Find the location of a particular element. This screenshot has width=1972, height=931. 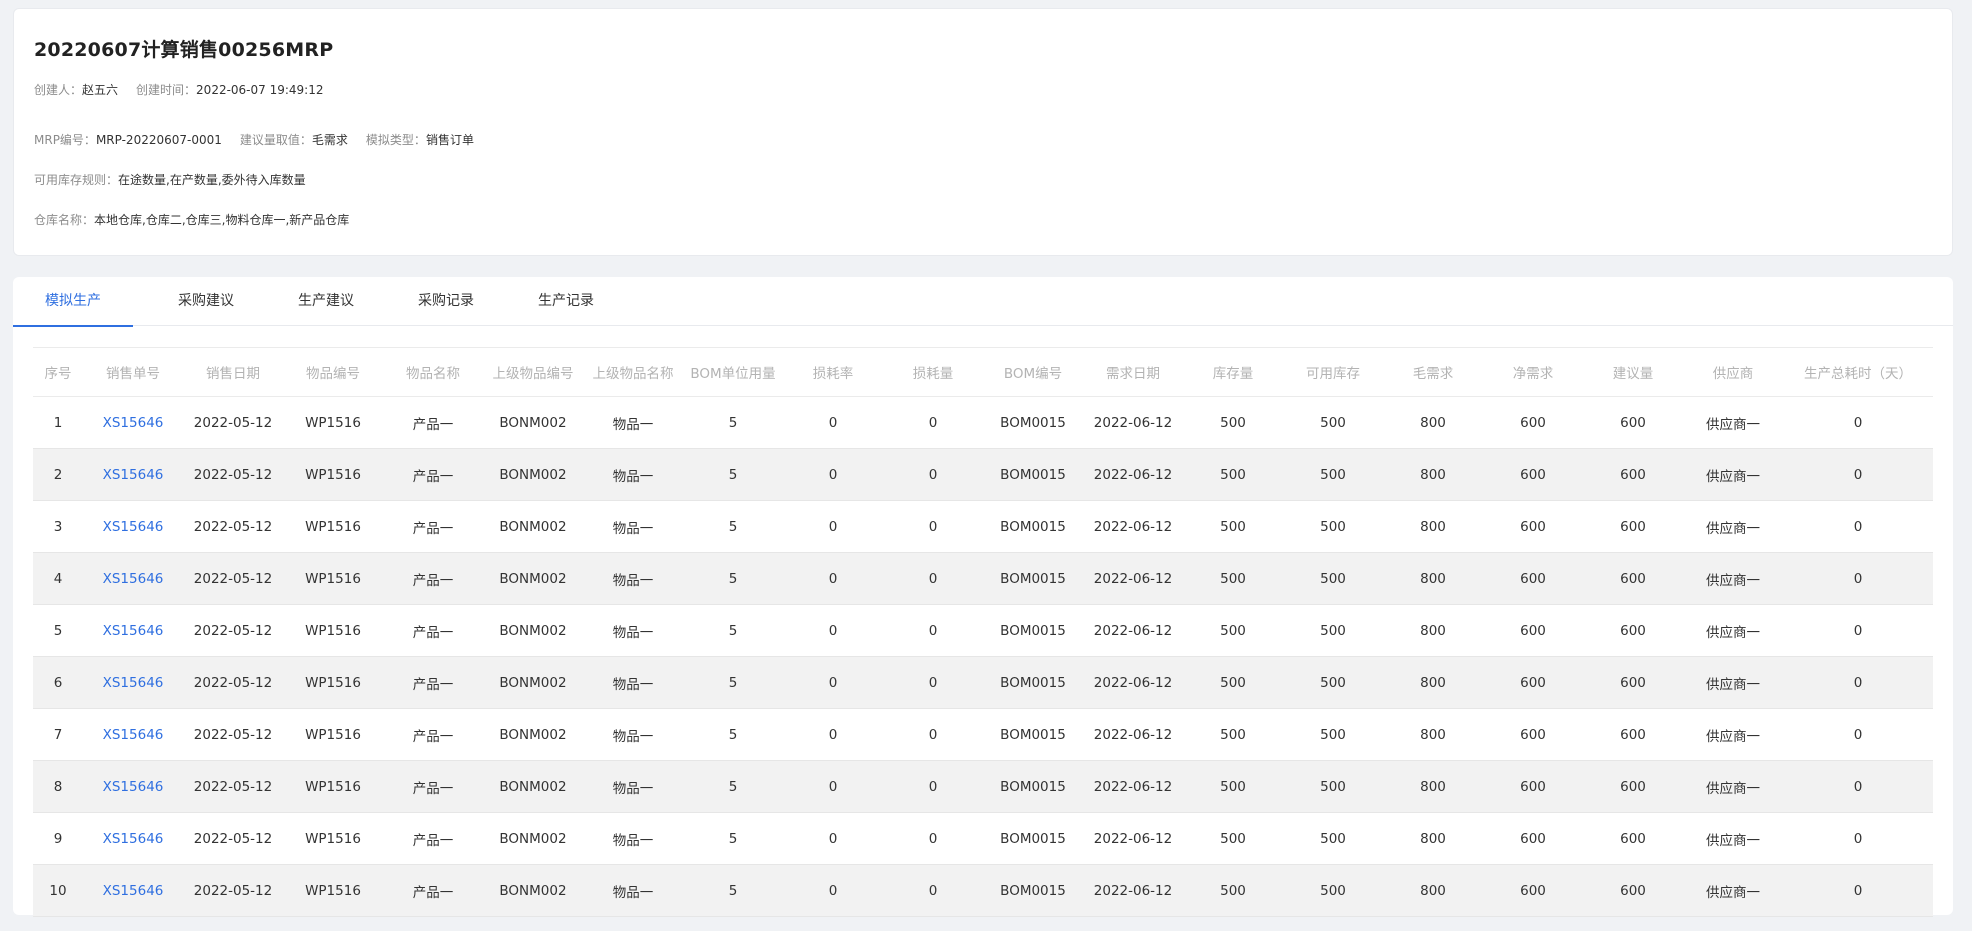

warehouse-line: 仓库名称：本地仓库,仓库二,仓库三,物料仓库一,新产品仓库 is located at coordinates (191, 219).